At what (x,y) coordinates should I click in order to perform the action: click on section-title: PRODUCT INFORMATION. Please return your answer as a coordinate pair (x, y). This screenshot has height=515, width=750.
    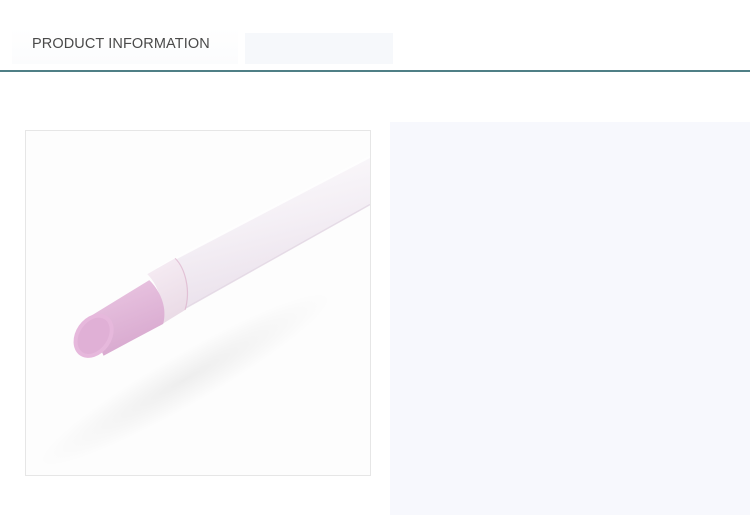
    Looking at the image, I should click on (121, 44).